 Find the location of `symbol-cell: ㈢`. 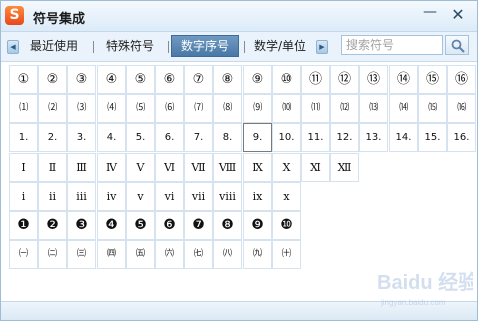

symbol-cell: ㈢ is located at coordinates (81, 254).